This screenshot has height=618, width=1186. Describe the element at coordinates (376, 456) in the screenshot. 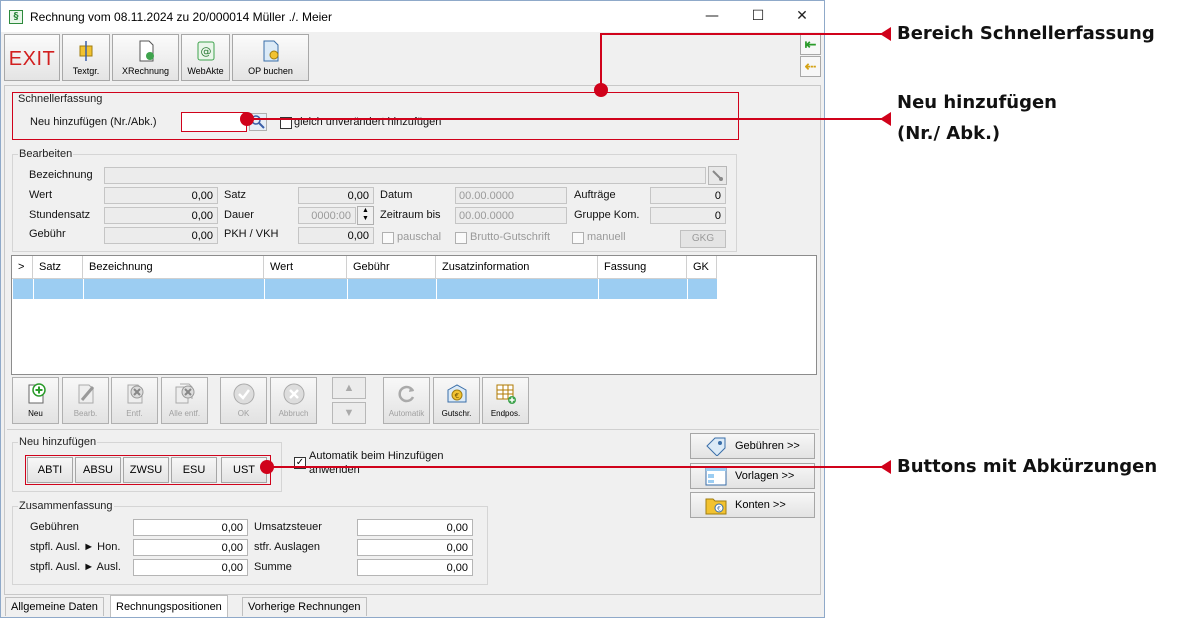

I see `automatik-label-line1: Automatik beim Hinzufügen` at that location.